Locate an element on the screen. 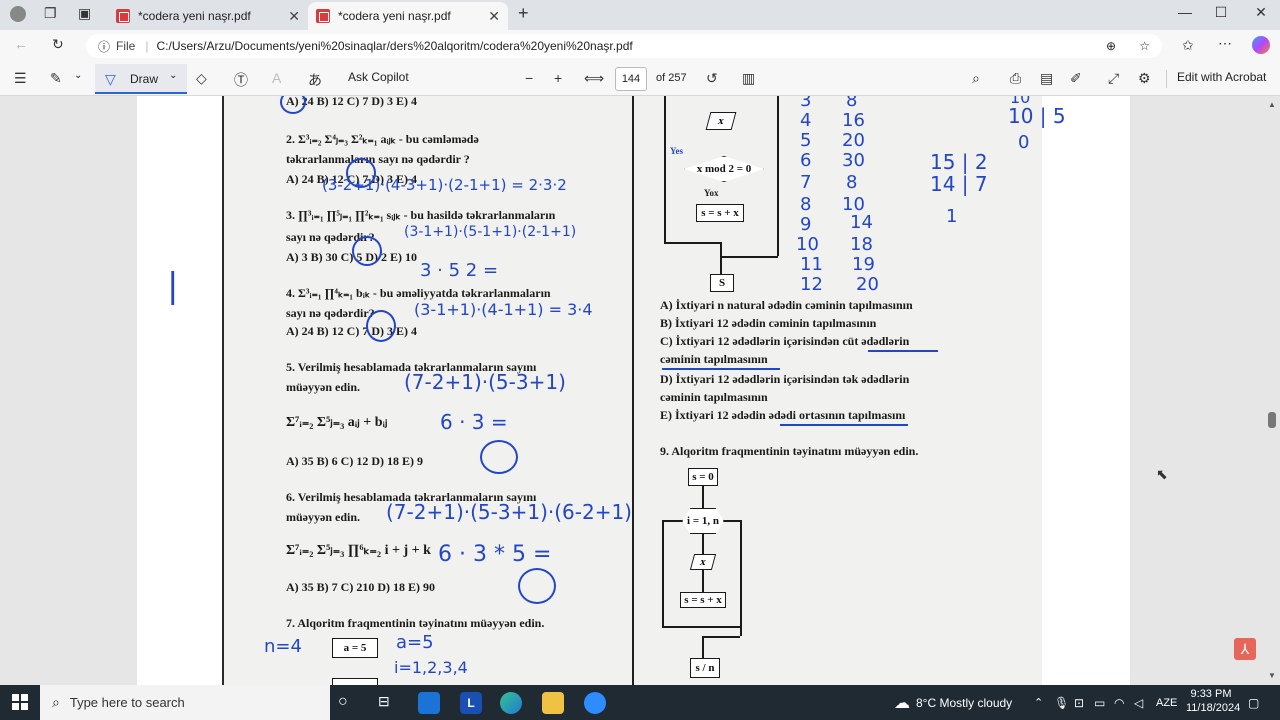 The image size is (1280, 720). translate-icon: あ is located at coordinates (315, 80).